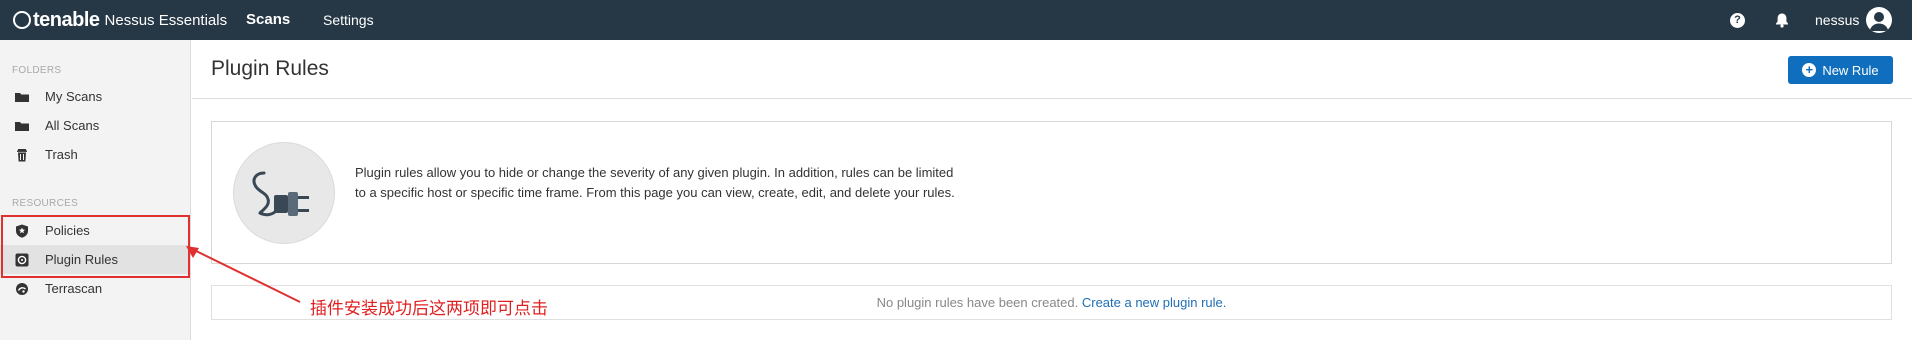 The width and height of the screenshot is (1912, 340). What do you see at coordinates (1737, 20) in the screenshot?
I see `help-icon: ?` at bounding box center [1737, 20].